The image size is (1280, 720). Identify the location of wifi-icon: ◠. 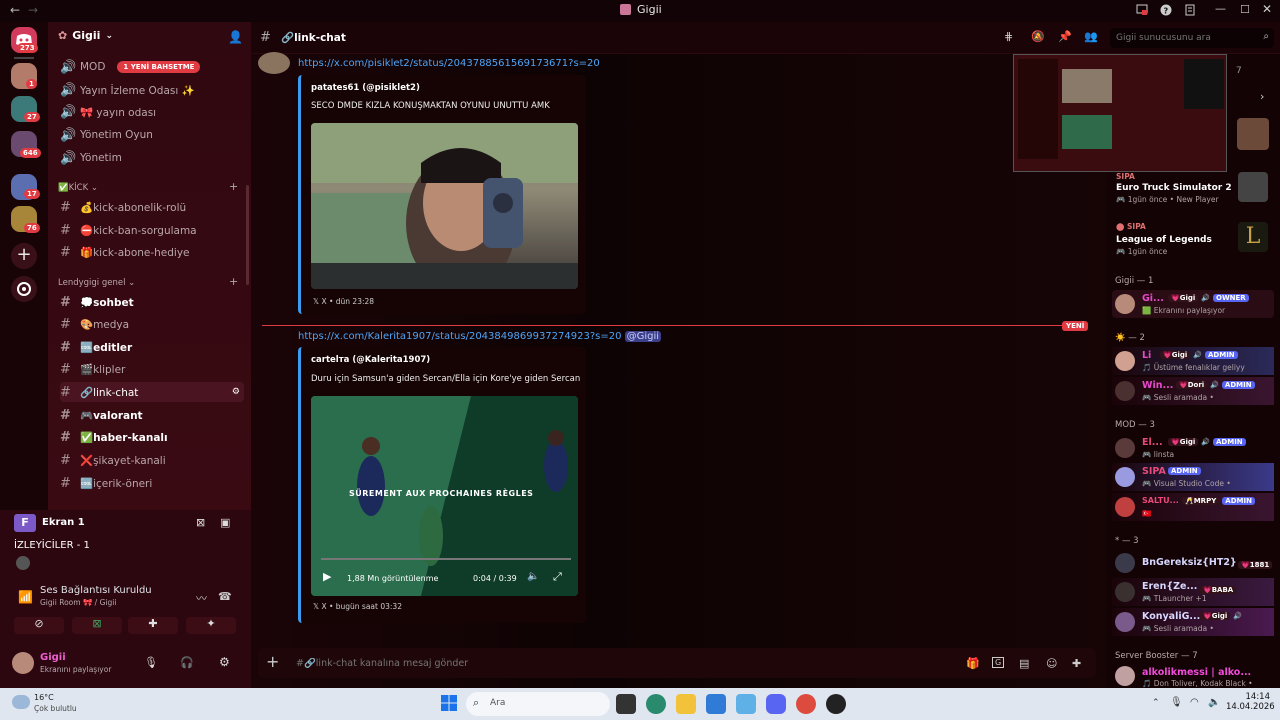
(1194, 702).